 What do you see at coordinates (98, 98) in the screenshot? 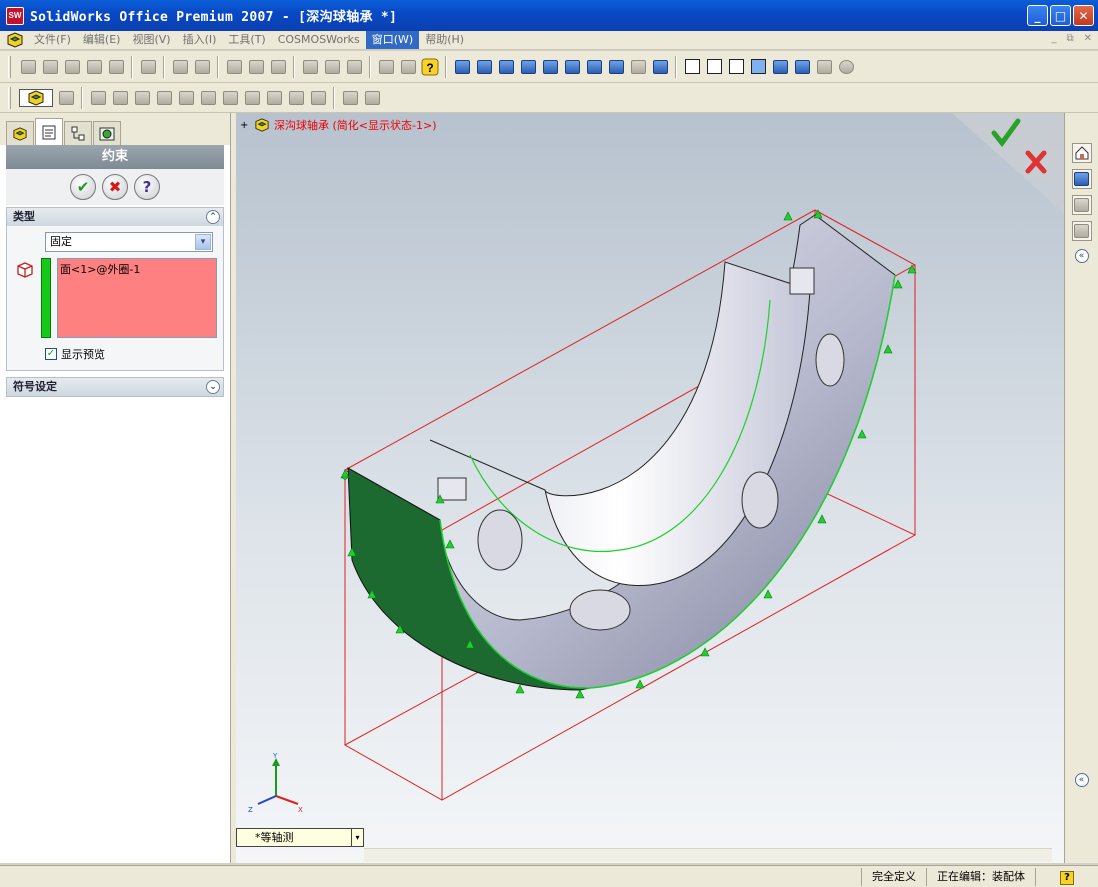
I see `insert-component-icon` at bounding box center [98, 98].